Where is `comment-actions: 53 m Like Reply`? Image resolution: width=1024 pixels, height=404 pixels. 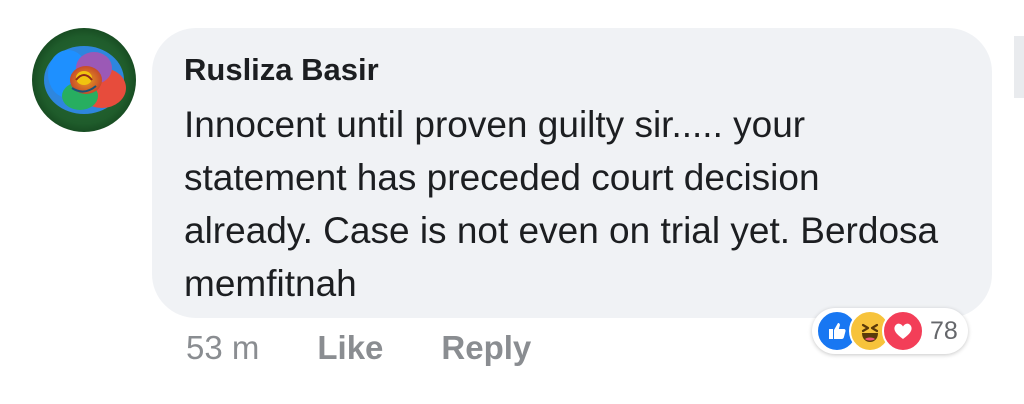 comment-actions: 53 m Like Reply is located at coordinates (358, 348).